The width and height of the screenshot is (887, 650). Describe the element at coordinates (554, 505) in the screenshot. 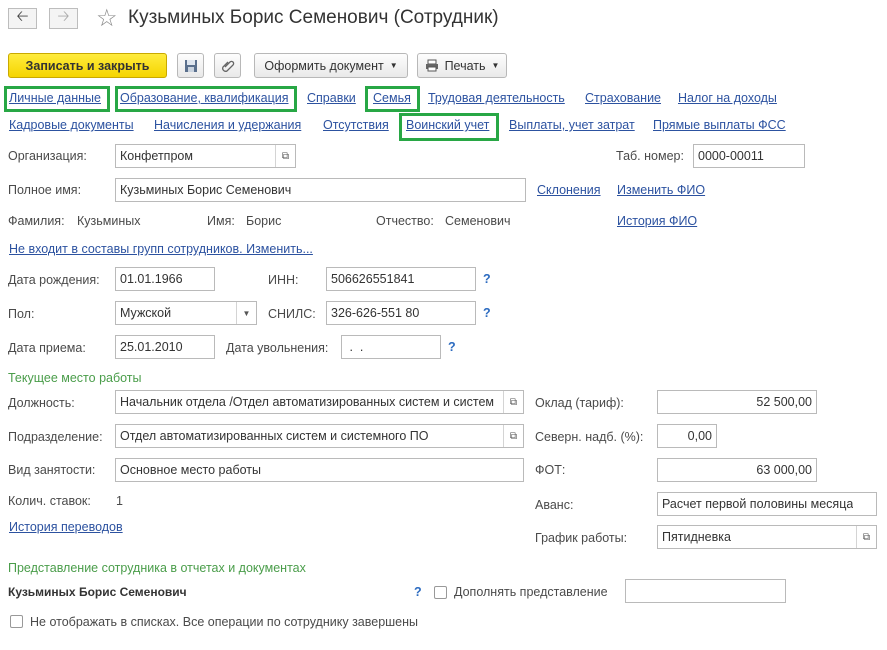

I see `advance-label: Аванс:` at that location.